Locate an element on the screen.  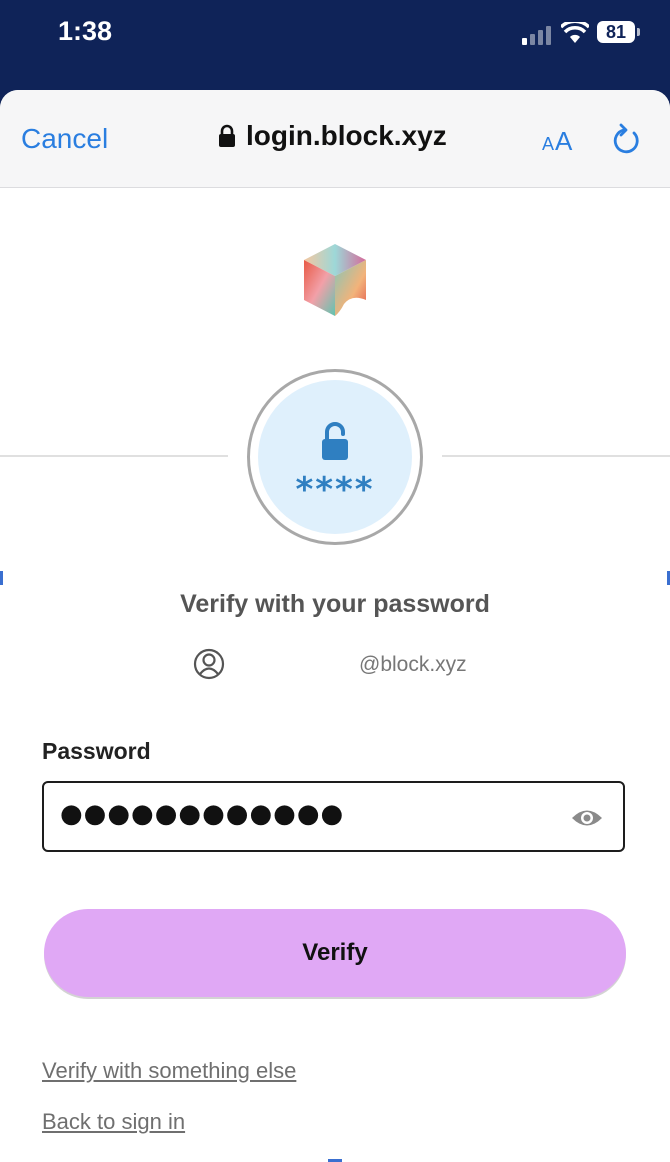
password-input: ●●●●●●●●●●●● is located at coordinates (333, 816).